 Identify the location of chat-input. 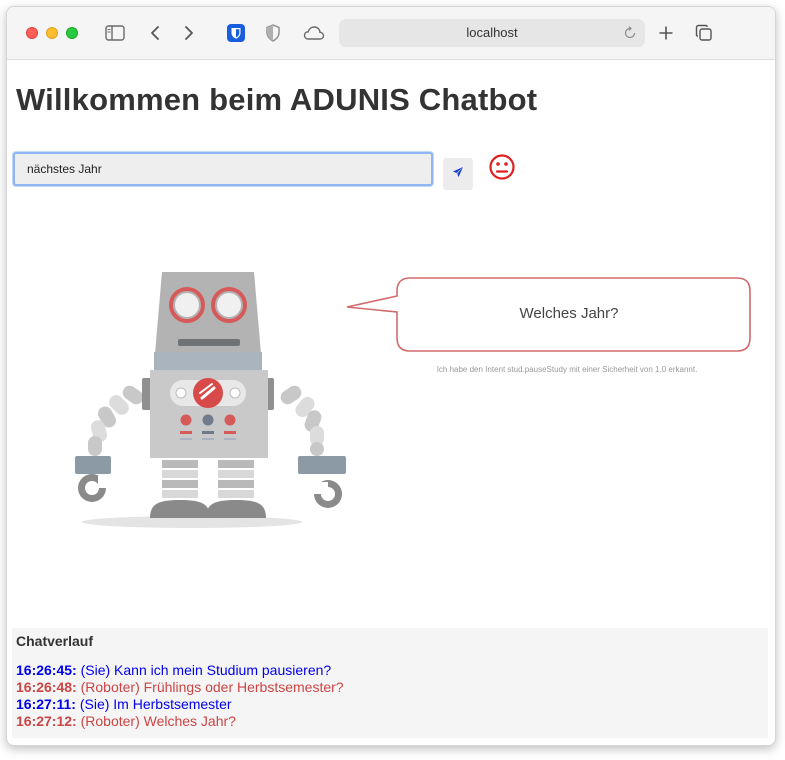
(223, 169).